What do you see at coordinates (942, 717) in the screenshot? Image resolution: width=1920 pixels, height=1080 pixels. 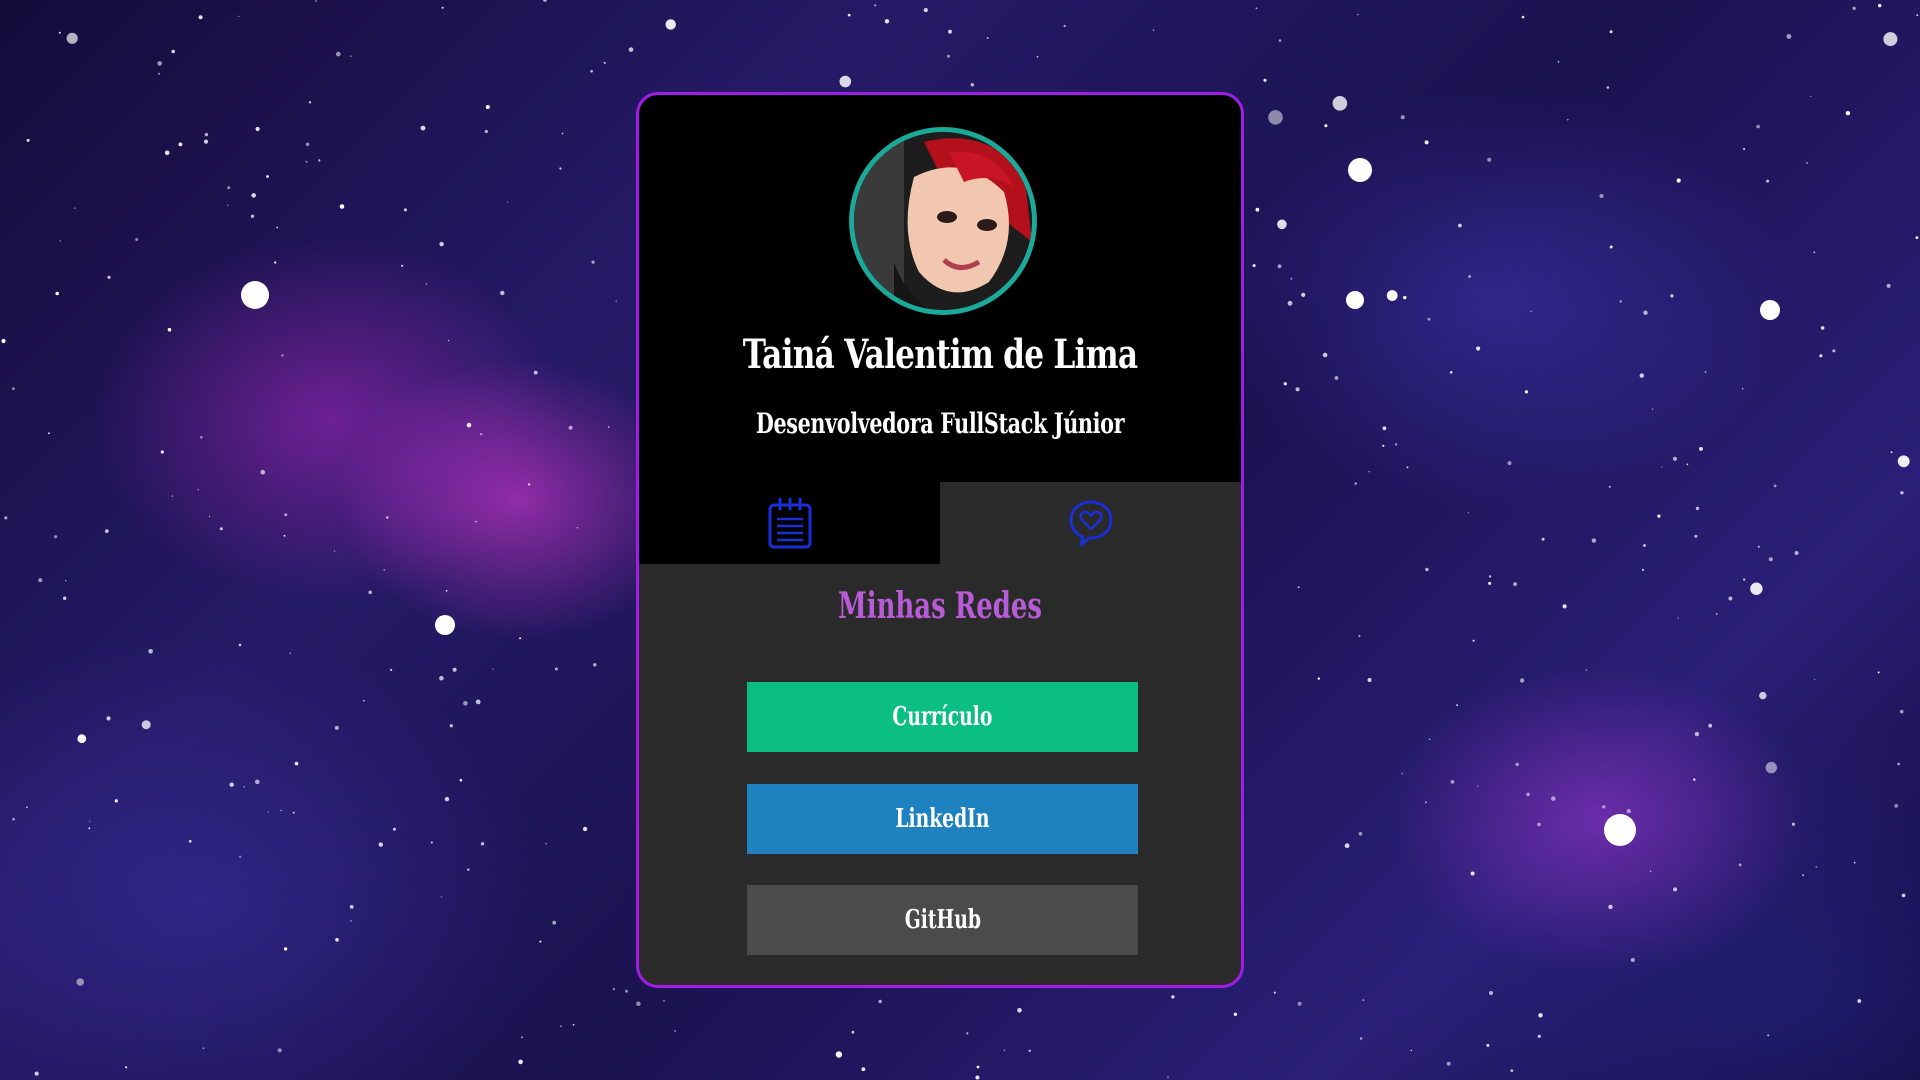 I see `curriculo-button: Currículo` at bounding box center [942, 717].